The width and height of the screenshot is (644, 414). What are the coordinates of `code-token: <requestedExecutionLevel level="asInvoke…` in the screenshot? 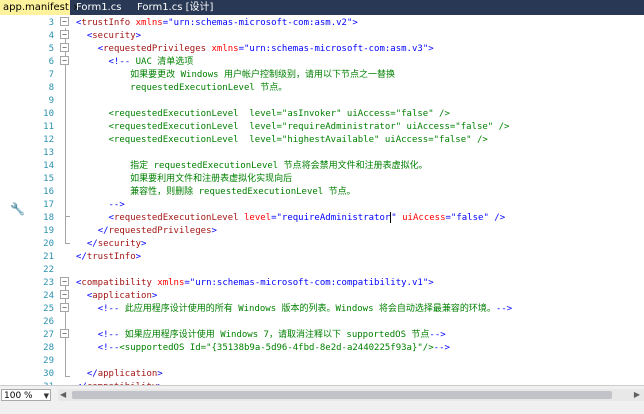 It's located at (263, 114).